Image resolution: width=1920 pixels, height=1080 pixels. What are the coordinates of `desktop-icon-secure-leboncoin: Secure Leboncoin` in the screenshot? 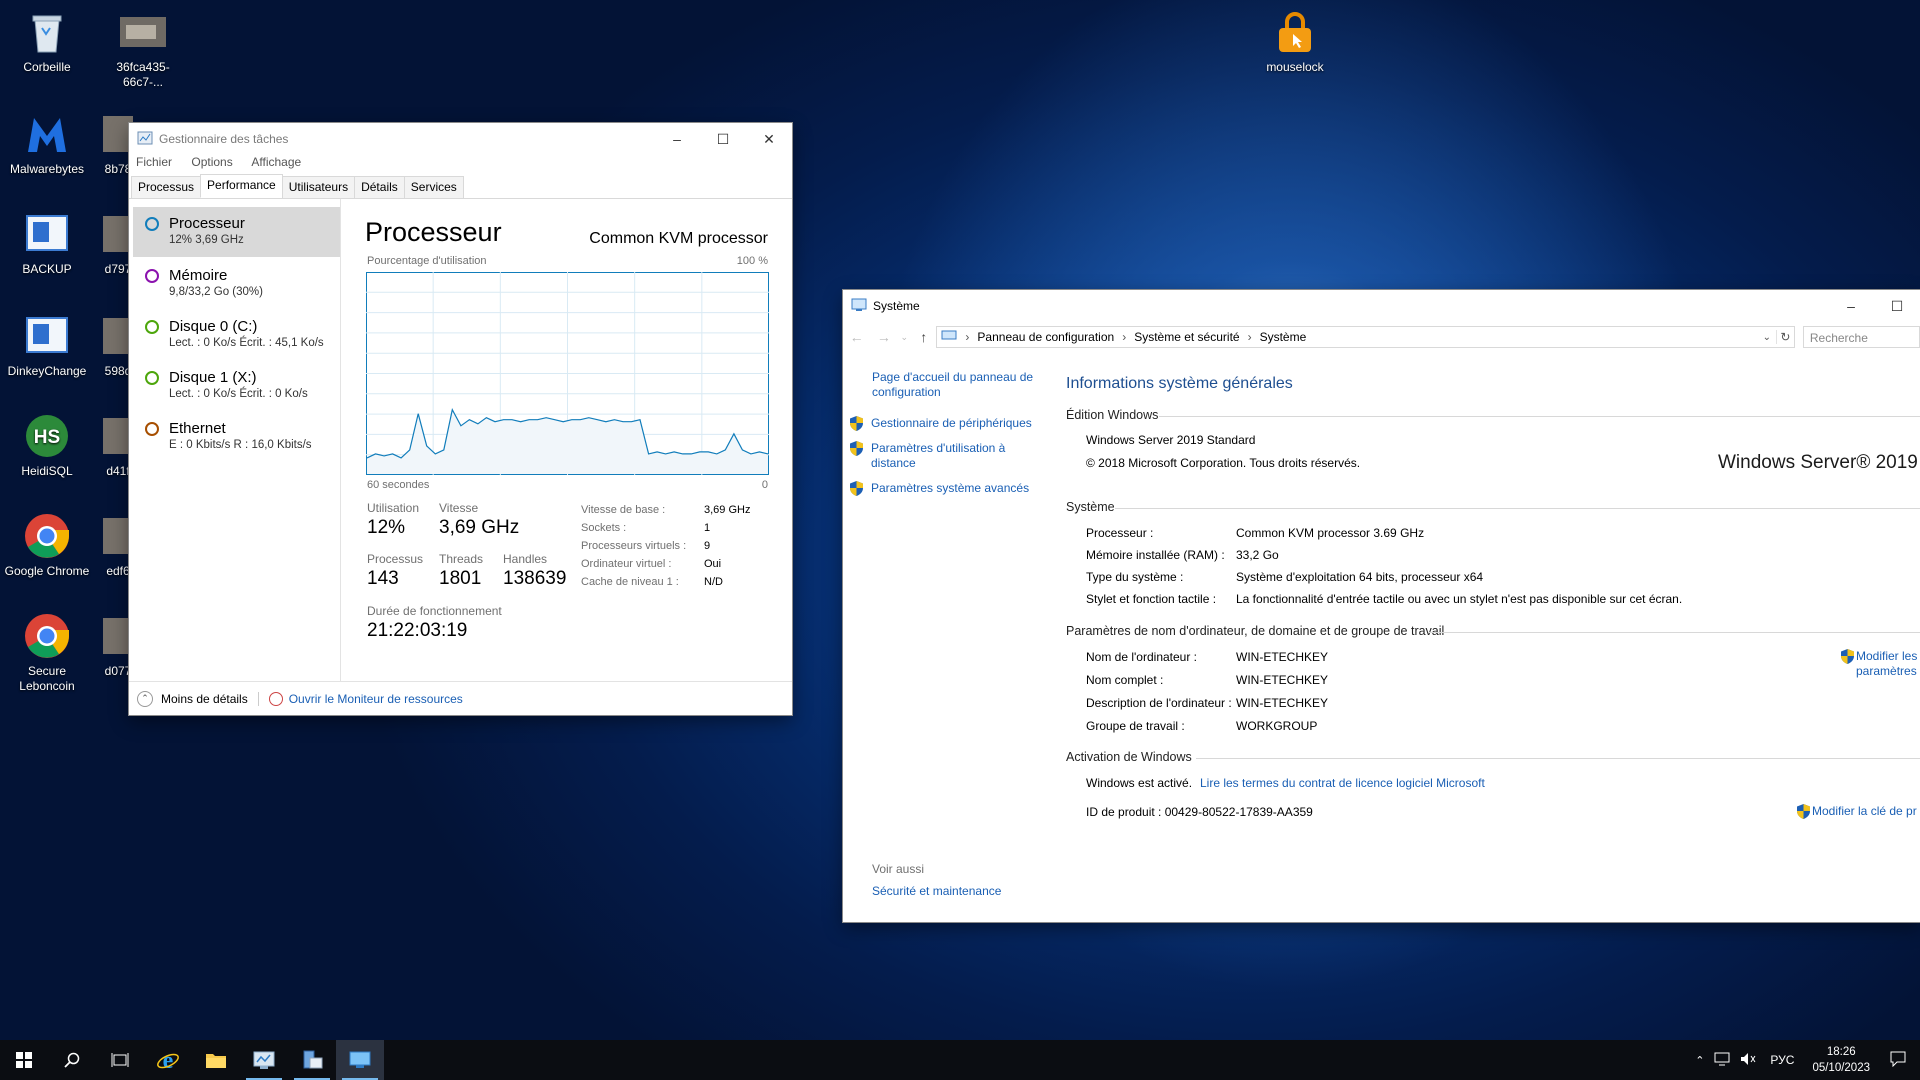 It's located at (47, 653).